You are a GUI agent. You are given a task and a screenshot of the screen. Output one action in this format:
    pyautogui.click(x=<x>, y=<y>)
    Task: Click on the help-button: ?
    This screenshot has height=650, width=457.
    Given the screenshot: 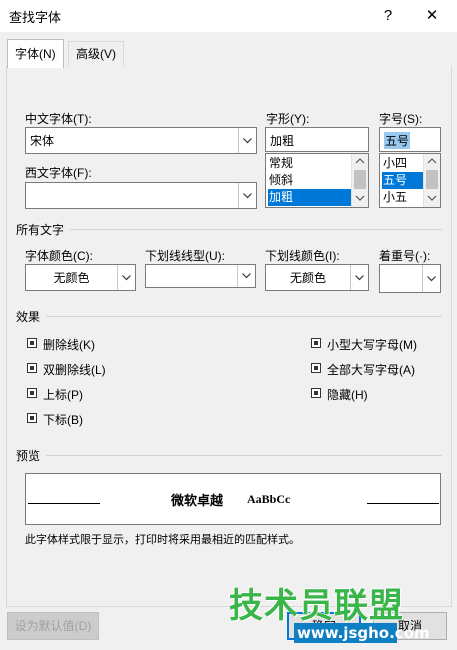 What is the action you would take?
    pyautogui.click(x=388, y=16)
    